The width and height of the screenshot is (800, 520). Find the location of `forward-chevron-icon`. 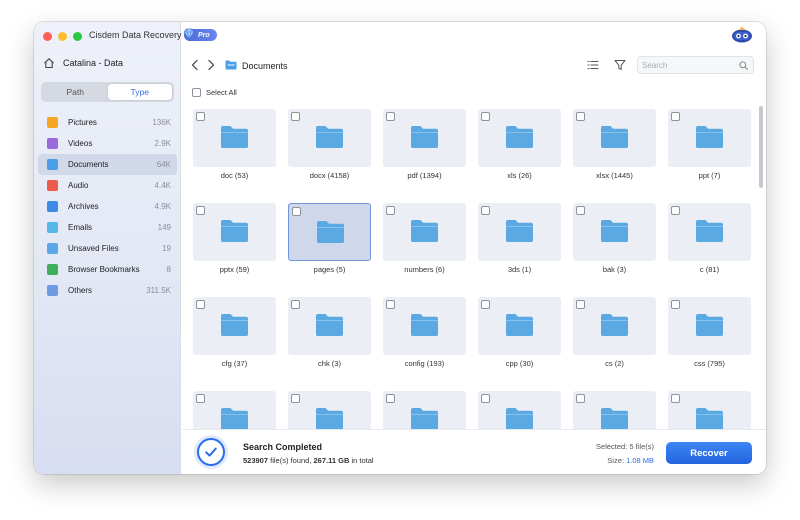

forward-chevron-icon is located at coordinates (211, 65).